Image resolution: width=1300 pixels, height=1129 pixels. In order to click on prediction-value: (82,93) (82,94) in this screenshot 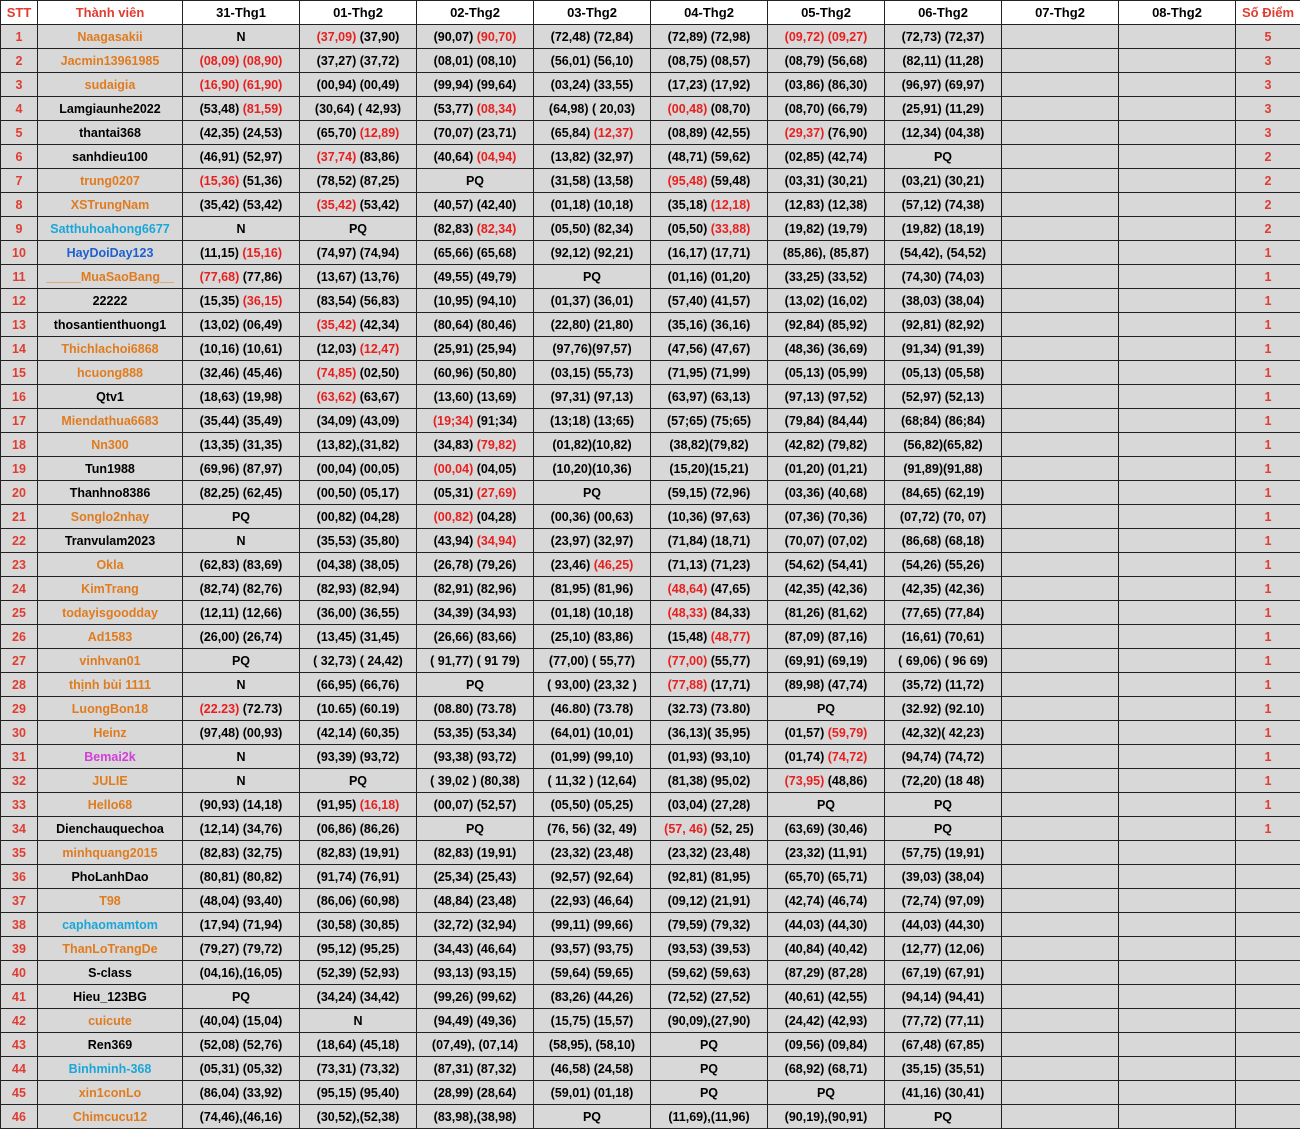, I will do `click(358, 589)`.